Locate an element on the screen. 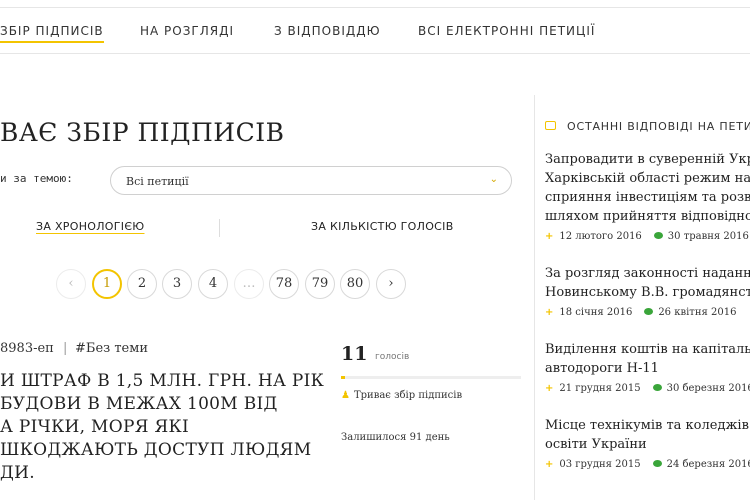  page-2: 2 is located at coordinates (142, 284).